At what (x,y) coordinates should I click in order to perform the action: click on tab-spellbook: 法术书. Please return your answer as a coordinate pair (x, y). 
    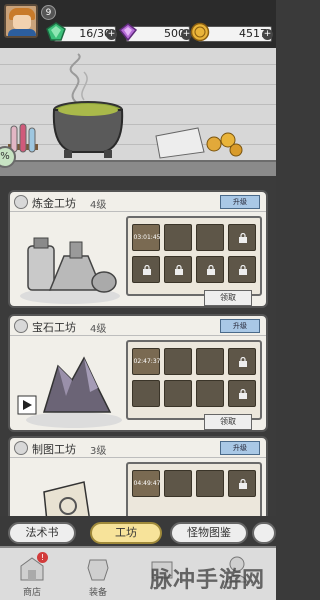
    Looking at the image, I should click on (42, 533).